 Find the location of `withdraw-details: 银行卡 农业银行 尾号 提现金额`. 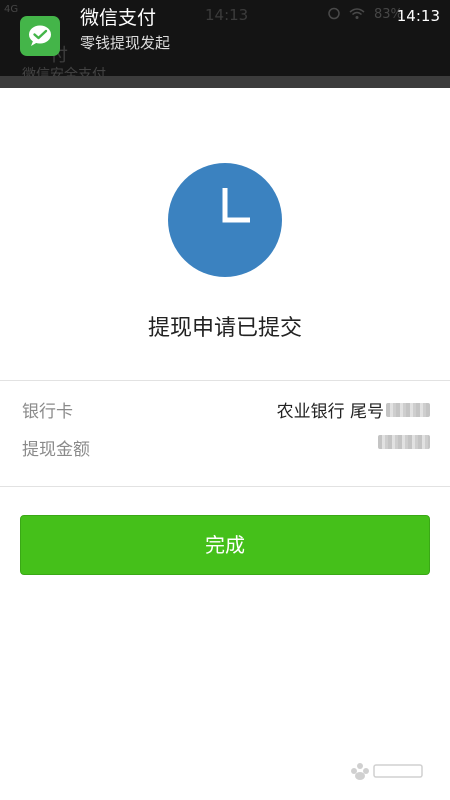

withdraw-details: 银行卡 农业银行 尾号 提现金额 is located at coordinates (225, 433).